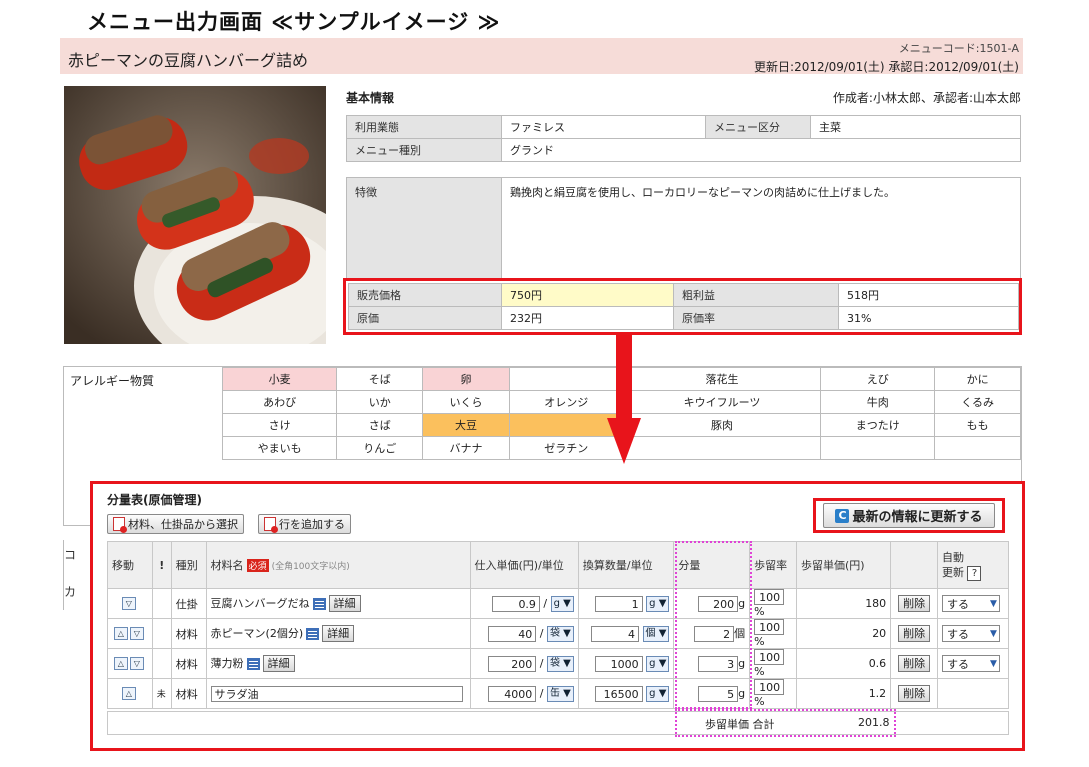 The width and height of the screenshot is (1089, 767). I want to click on conv-qty-input: 16500, so click(618, 693).